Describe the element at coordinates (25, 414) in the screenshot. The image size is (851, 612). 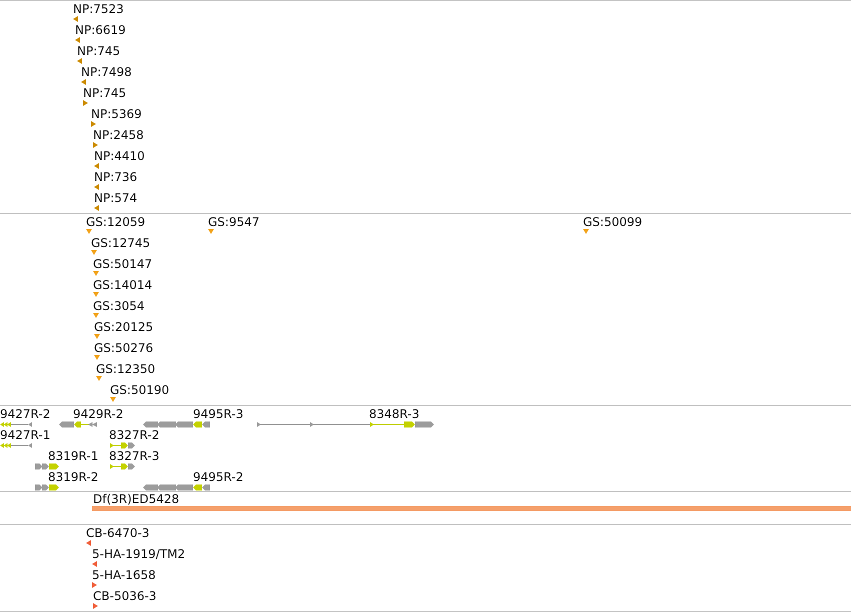
I see `transcript-label: 9427R-2` at that location.